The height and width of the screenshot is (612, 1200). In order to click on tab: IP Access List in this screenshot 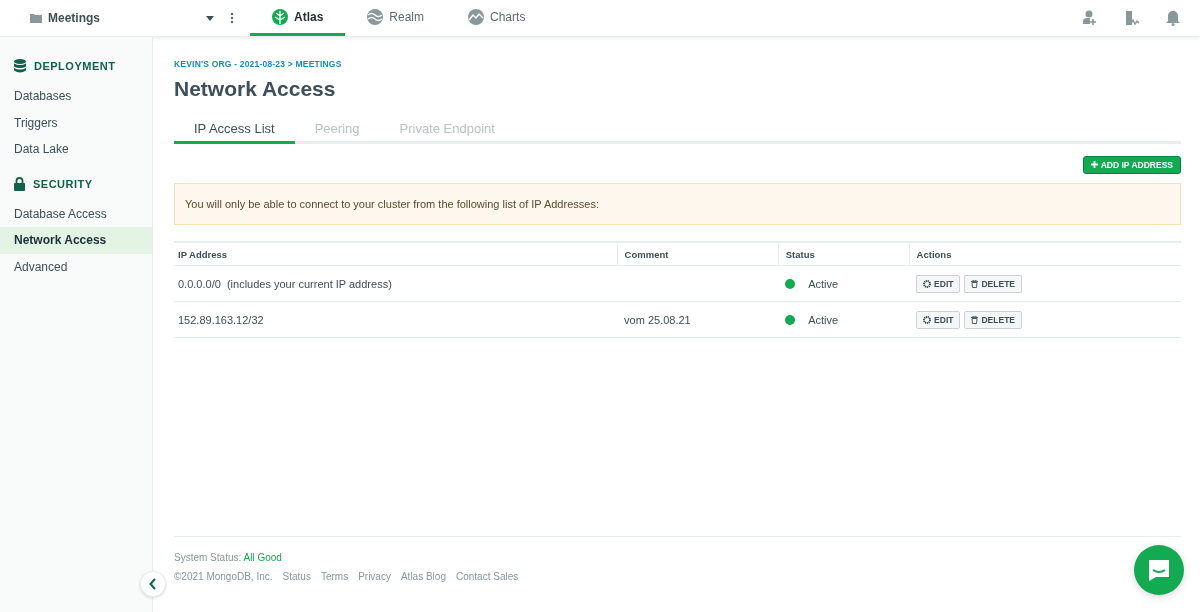, I will do `click(234, 132)`.